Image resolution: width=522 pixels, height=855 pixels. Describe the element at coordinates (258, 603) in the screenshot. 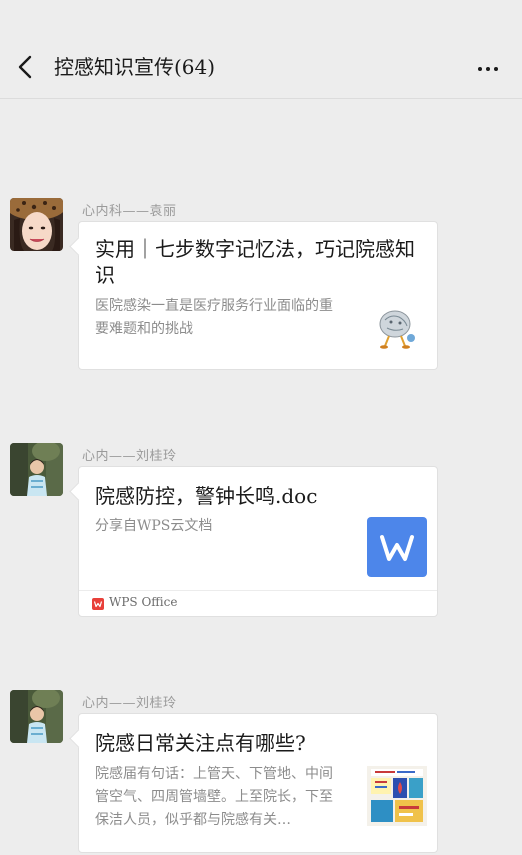

I see `card-footer: WPS Office` at that location.